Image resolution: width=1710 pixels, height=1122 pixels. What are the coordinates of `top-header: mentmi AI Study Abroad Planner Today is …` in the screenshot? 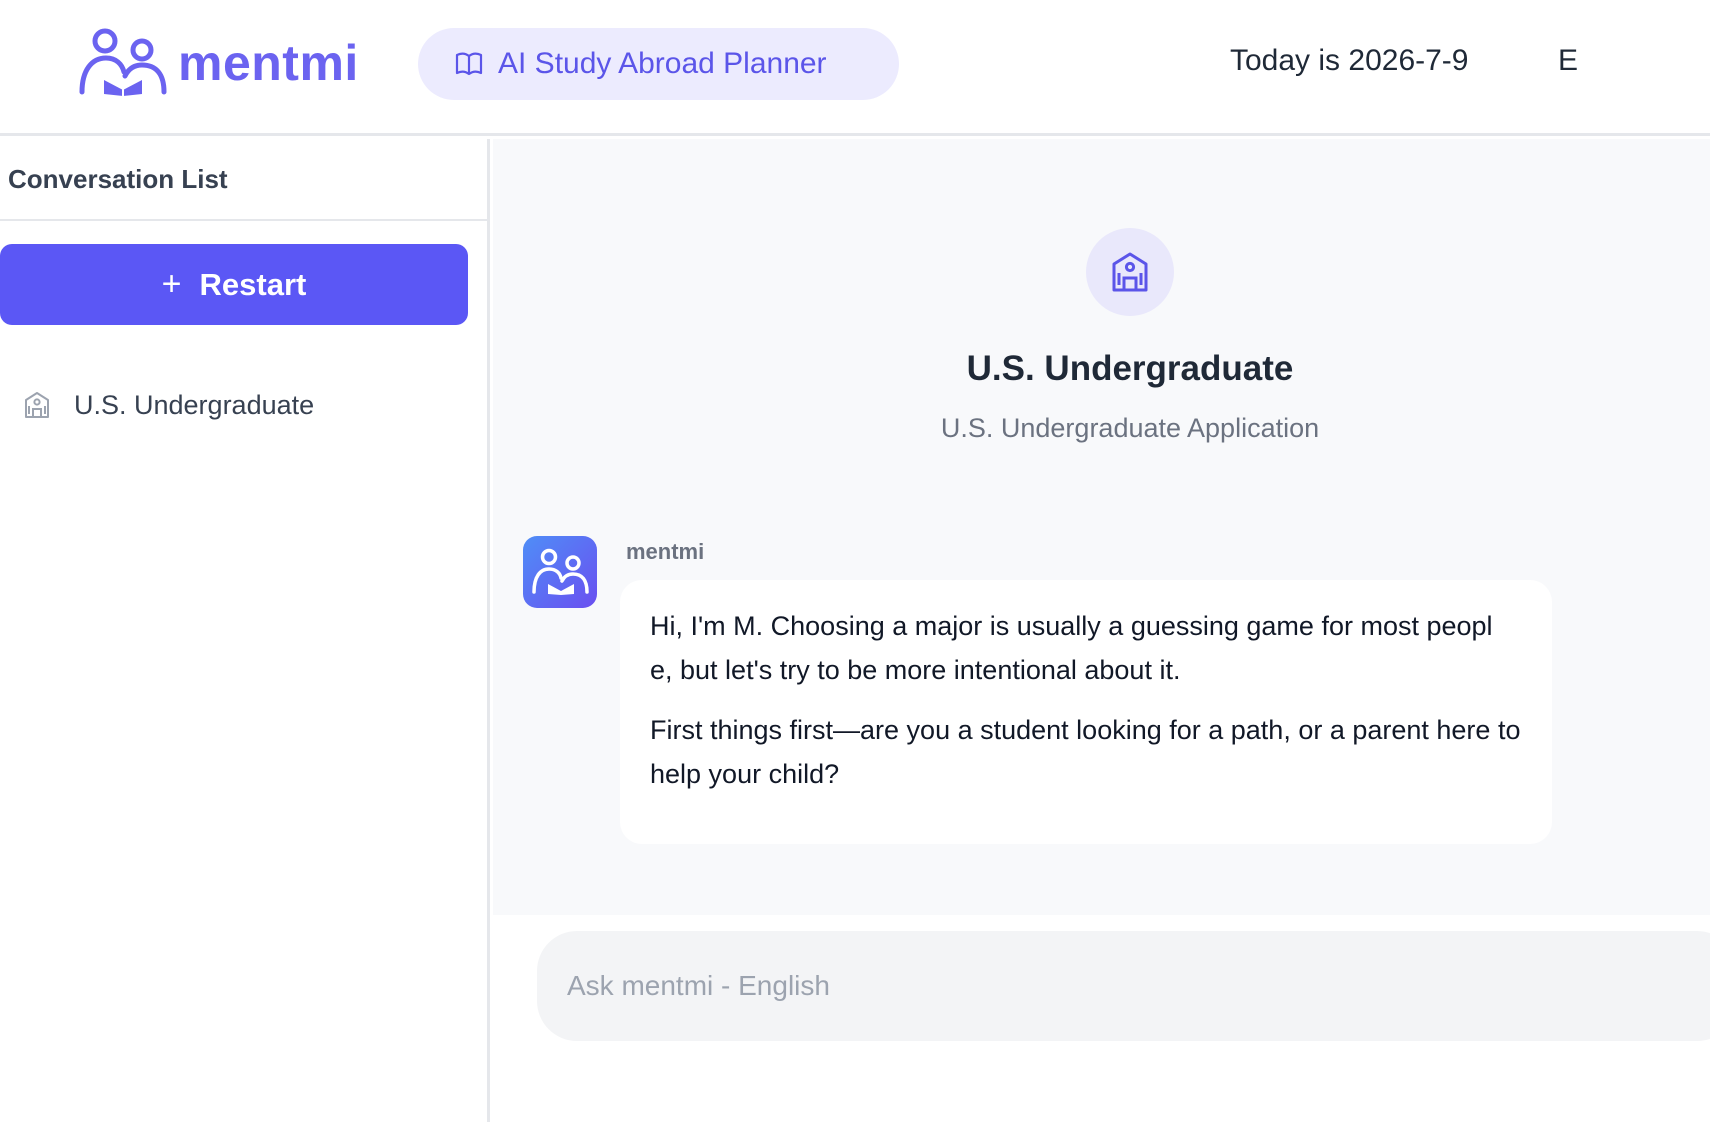 It's located at (855, 68).